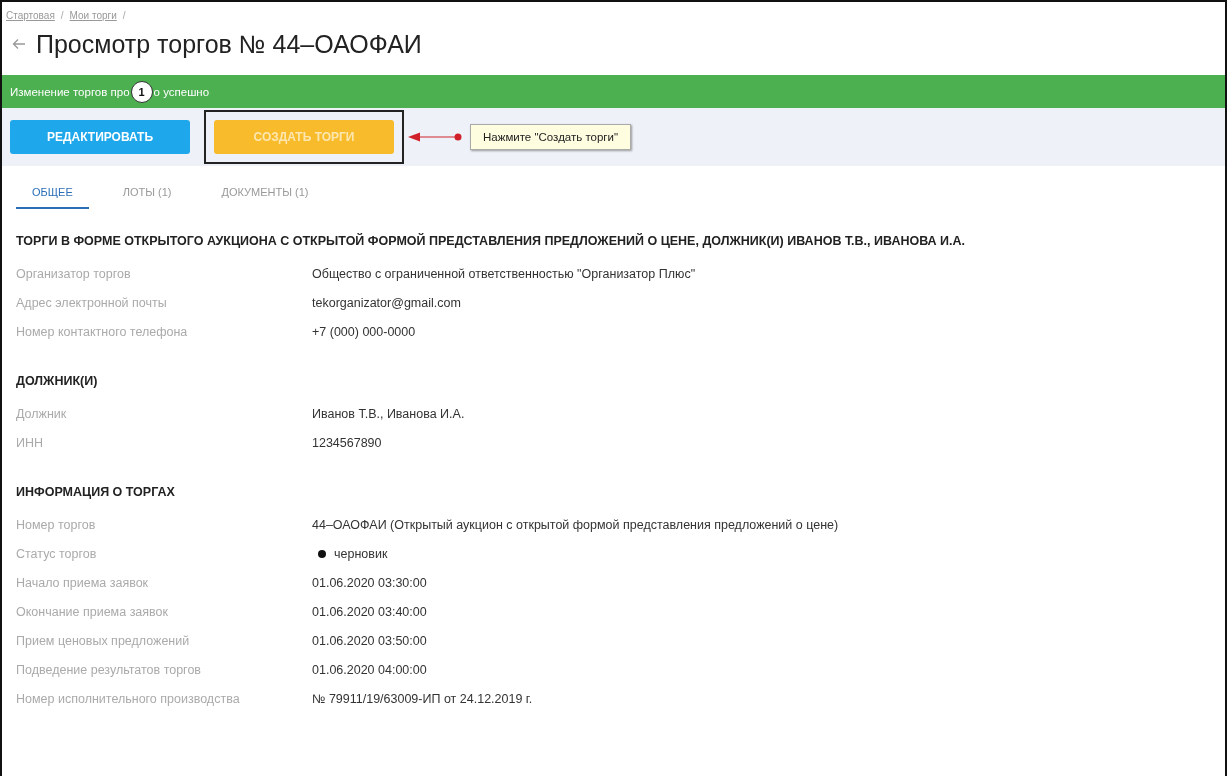  What do you see at coordinates (389, 413) in the screenshot?
I see `field-value: Иванов Т.В., Иванова И.А.` at bounding box center [389, 413].